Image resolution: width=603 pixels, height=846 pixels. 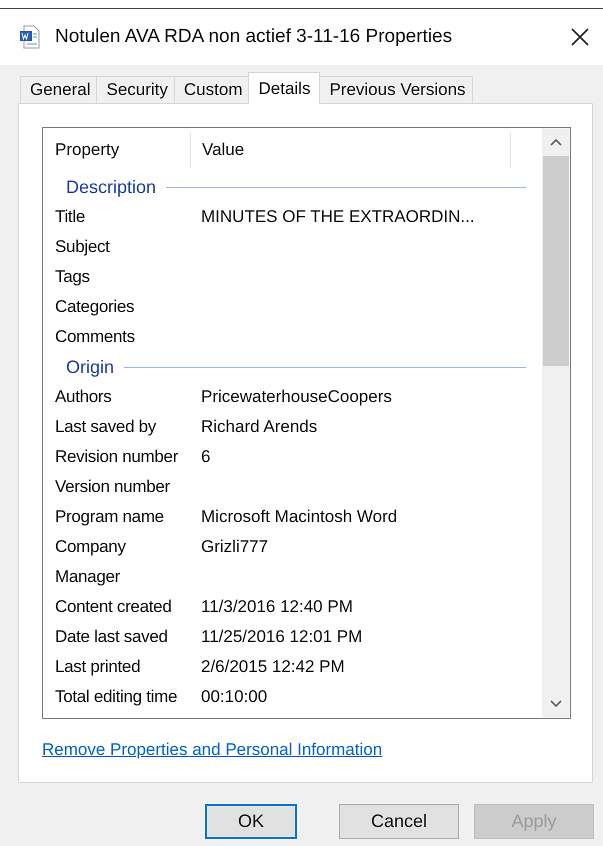 What do you see at coordinates (254, 37) in the screenshot?
I see `window-title: Notulen AVA RDA non actief 3-11-16 Properties` at bounding box center [254, 37].